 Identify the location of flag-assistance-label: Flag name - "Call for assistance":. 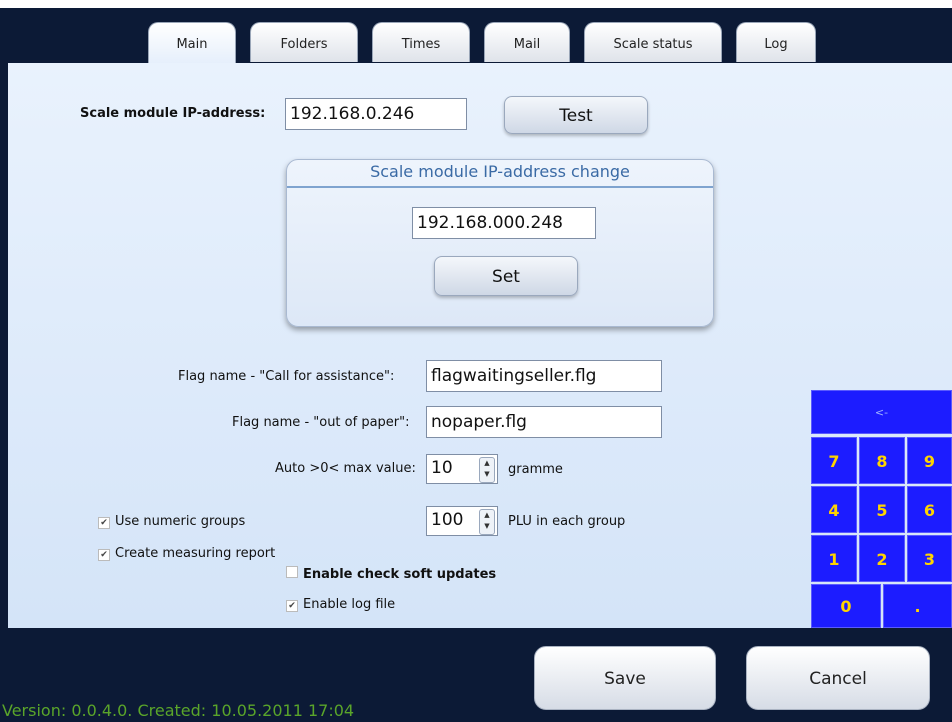
(286, 376).